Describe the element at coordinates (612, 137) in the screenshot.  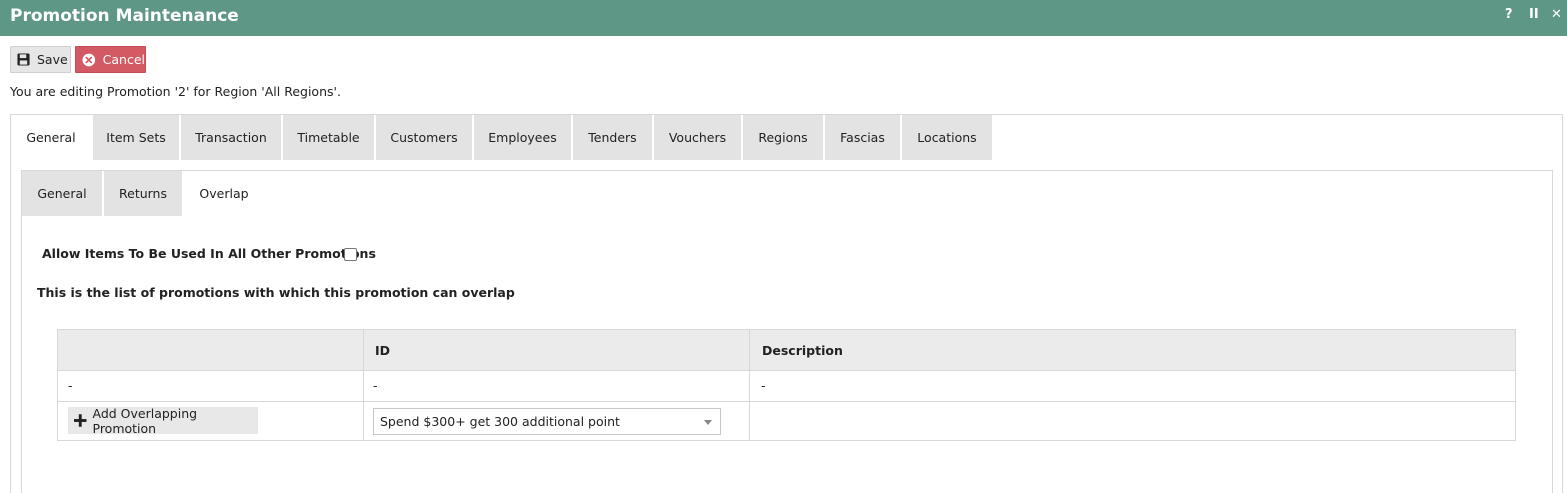
I see `tab-tenders: Tenders` at that location.